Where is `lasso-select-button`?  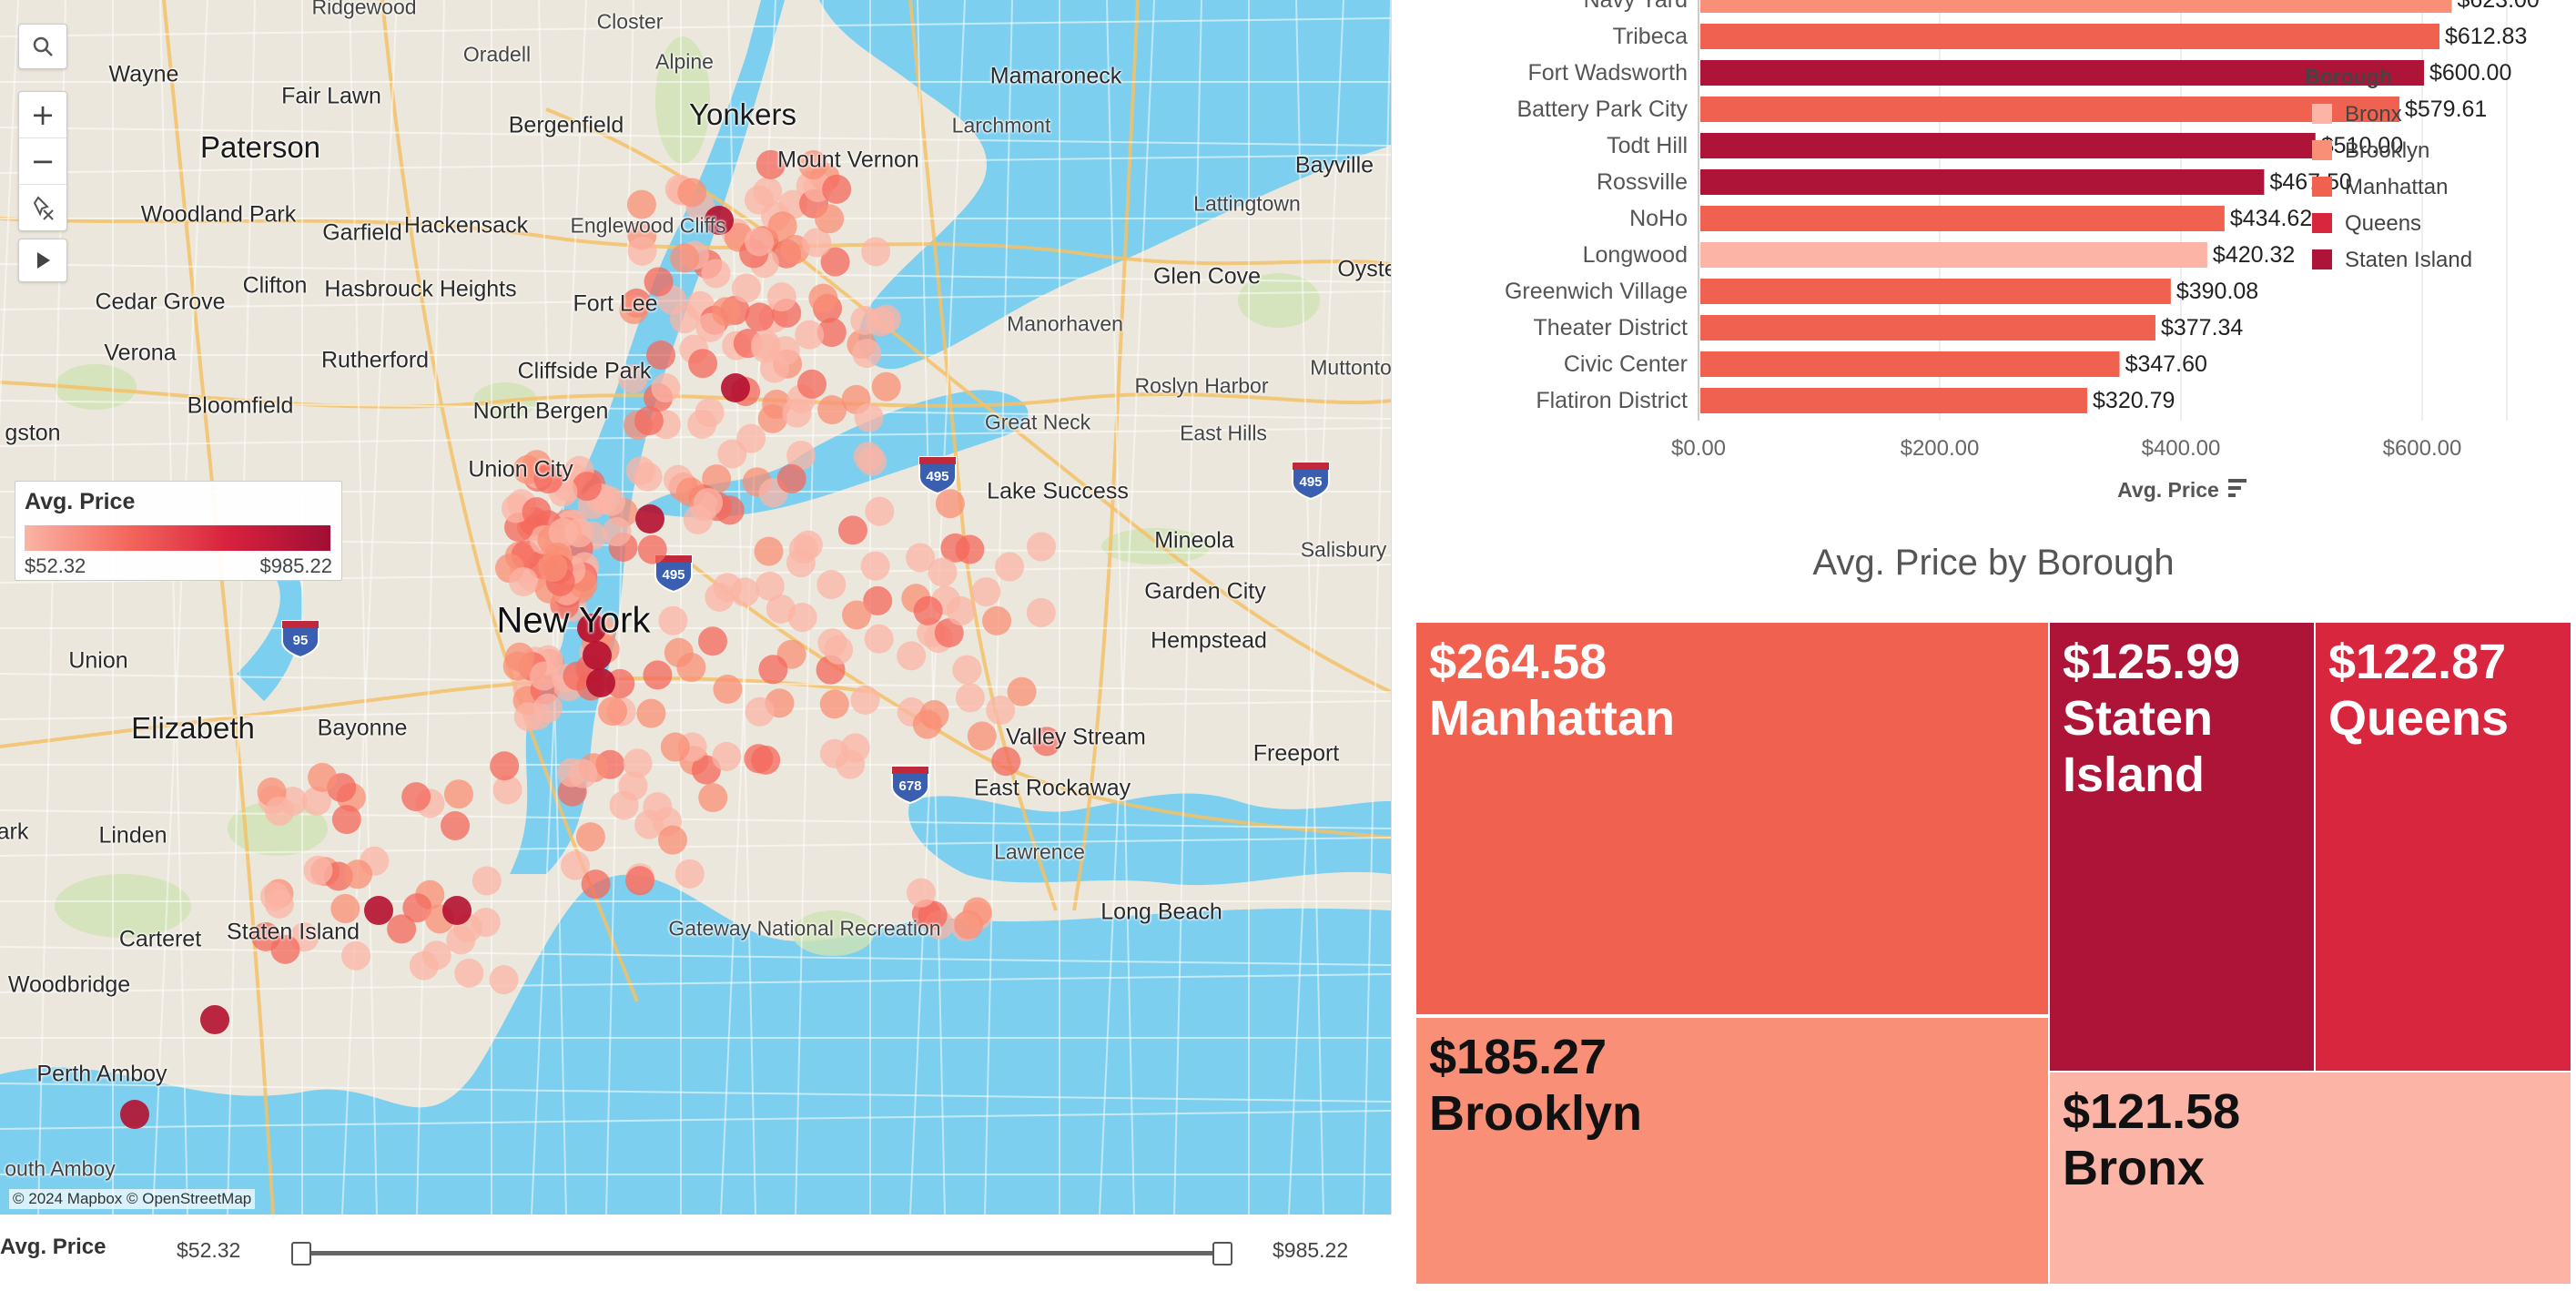 lasso-select-button is located at coordinates (42, 207).